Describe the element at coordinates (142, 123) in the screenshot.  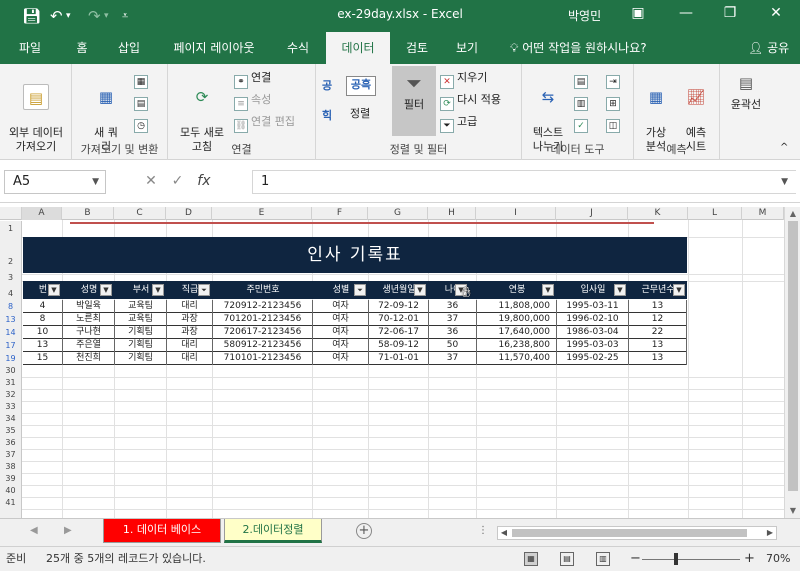
I see `recent-sources-icon: ◷` at that location.